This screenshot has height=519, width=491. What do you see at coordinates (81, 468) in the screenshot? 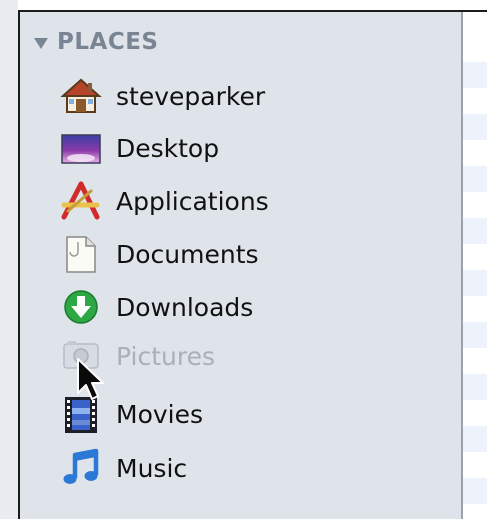
I see `music-icon` at bounding box center [81, 468].